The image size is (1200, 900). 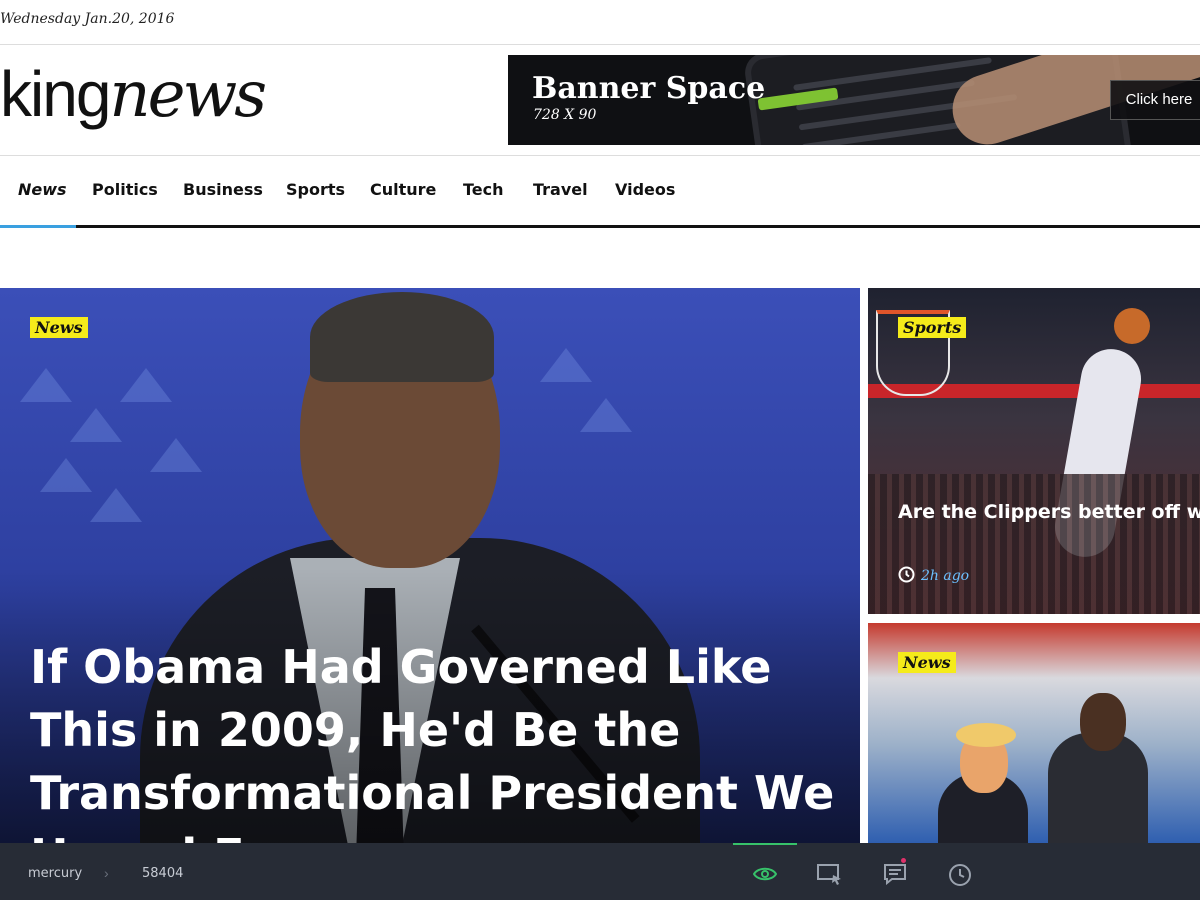 What do you see at coordinates (854, 100) in the screenshot?
I see `banner-ad: Banner Space 728 X 90 Click here` at bounding box center [854, 100].